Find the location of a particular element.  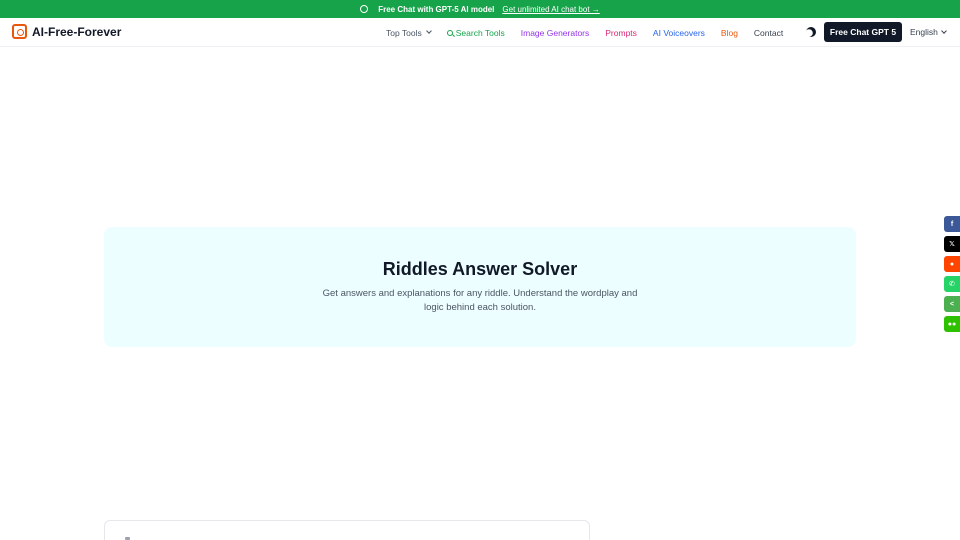

language-selector: English is located at coordinates (928, 32).